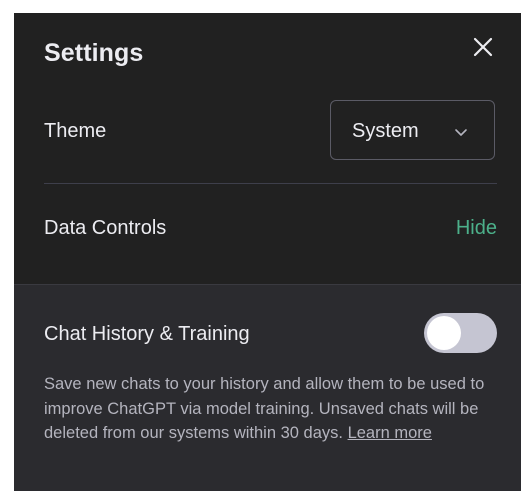 The image size is (521, 491). What do you see at coordinates (483, 47) in the screenshot?
I see `close-icon` at bounding box center [483, 47].